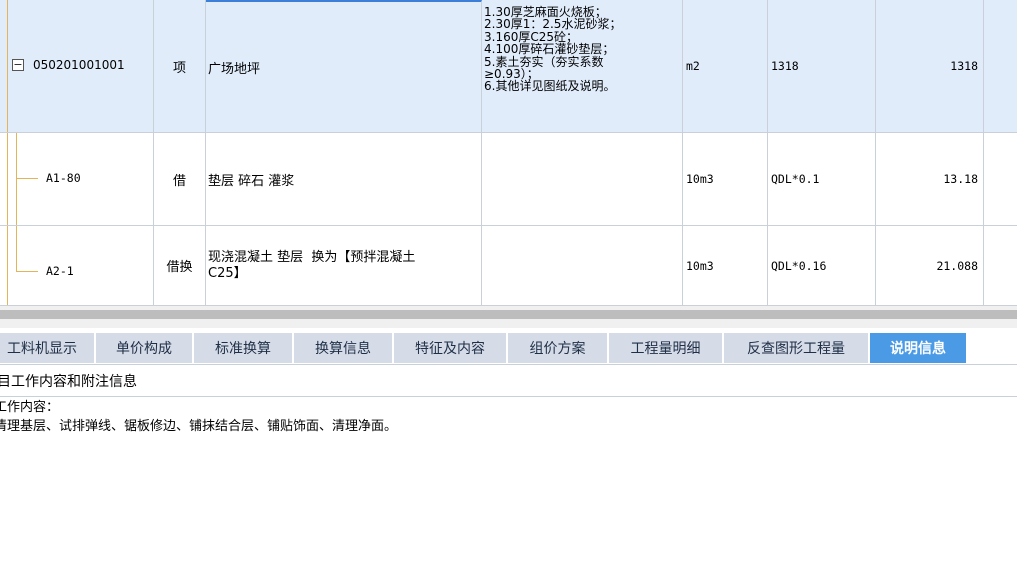  I want to click on type-cell: 借换, so click(180, 265).